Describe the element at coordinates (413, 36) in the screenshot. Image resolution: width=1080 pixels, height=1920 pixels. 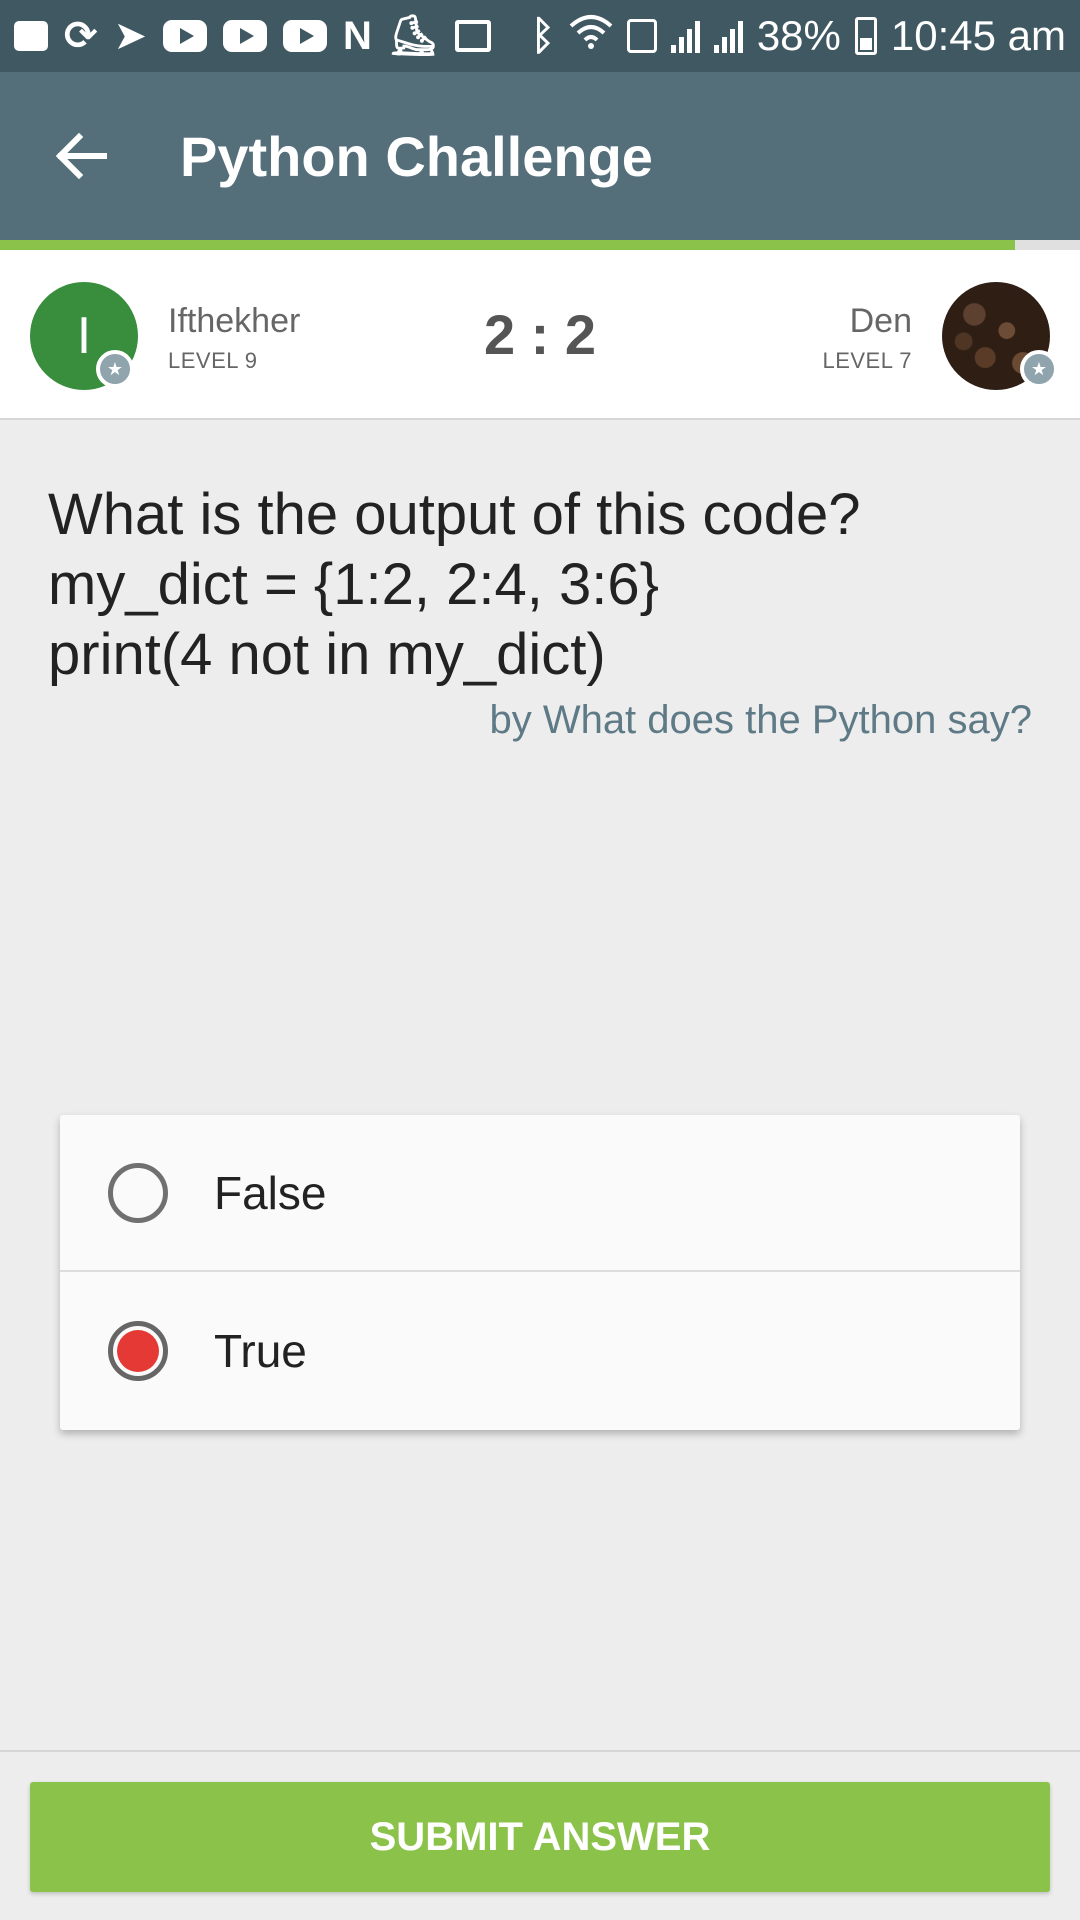
I see `shoe-icon: ⛸` at that location.